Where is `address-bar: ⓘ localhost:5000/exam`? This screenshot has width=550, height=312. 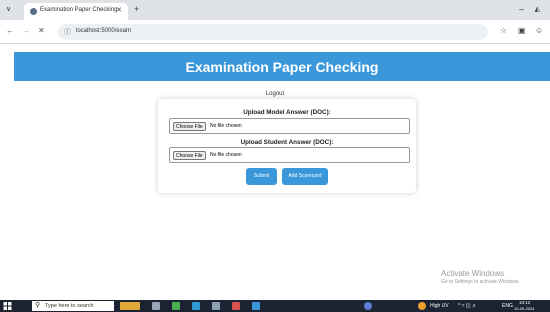 address-bar: ⓘ localhost:5000/exam is located at coordinates (273, 32).